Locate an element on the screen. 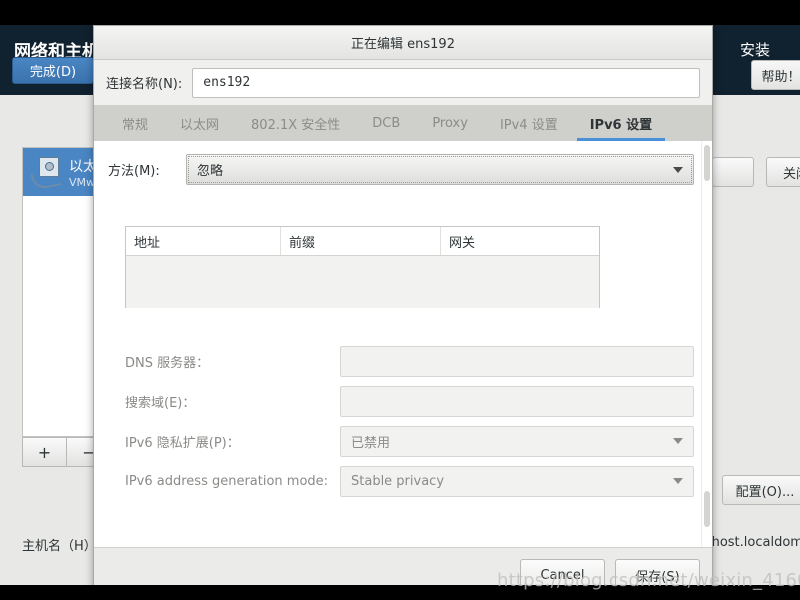 The height and width of the screenshot is (600, 800). search-domains-input is located at coordinates (517, 401).